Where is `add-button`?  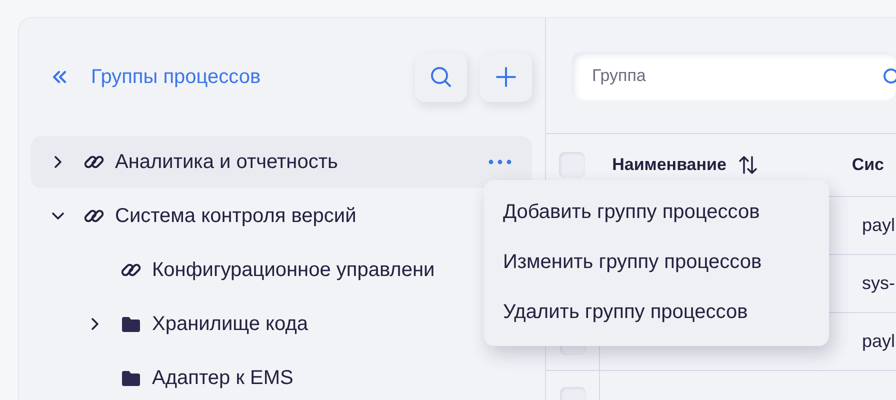
add-button is located at coordinates (506, 77).